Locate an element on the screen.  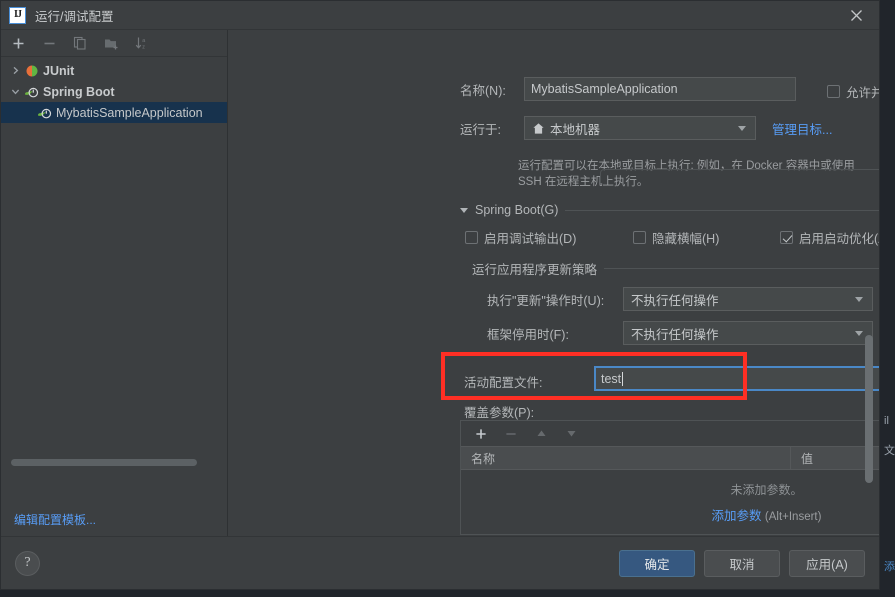
tree-node-mybatis-sample-application: MybatisSampleApplication is located at coordinates (114, 112).